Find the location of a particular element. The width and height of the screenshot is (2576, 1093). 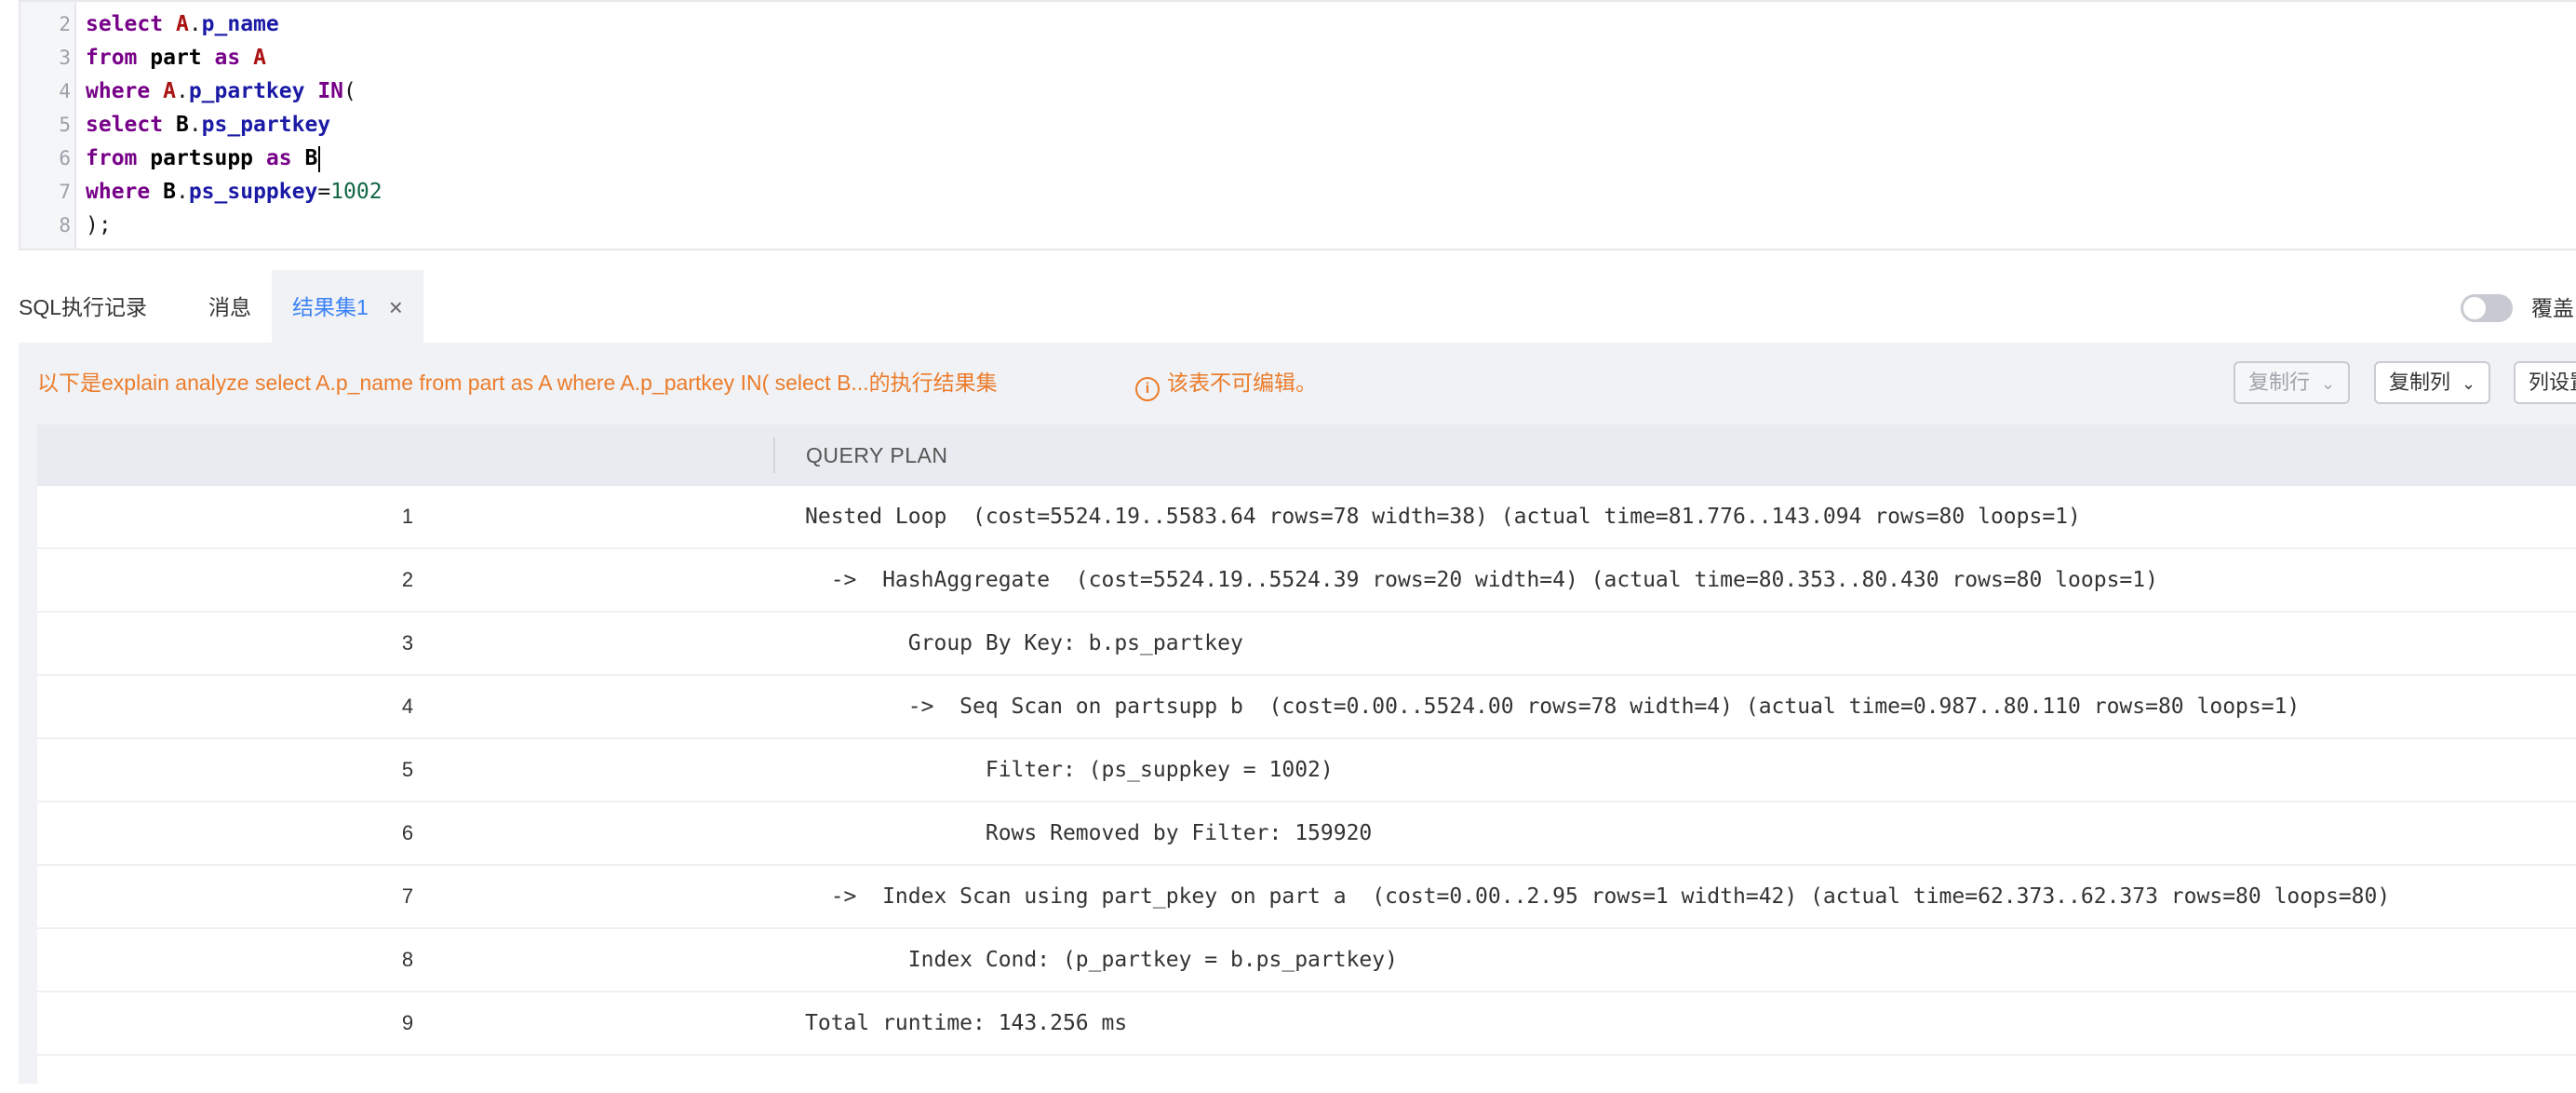

code-text: from part as A is located at coordinates (176, 57).